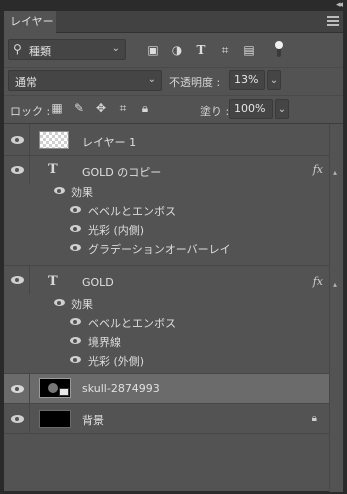  I want to click on lock-image-pixels-icon: ✎, so click(79, 108).